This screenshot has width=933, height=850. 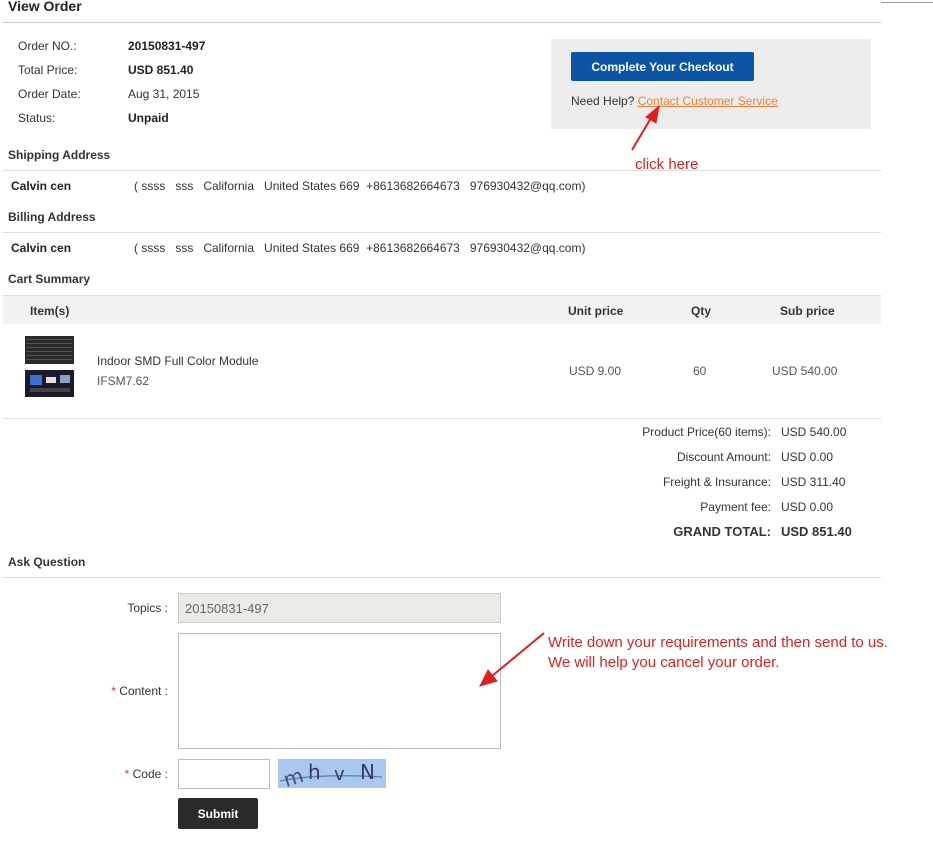 I want to click on cart-divider, so click(x=442, y=418).